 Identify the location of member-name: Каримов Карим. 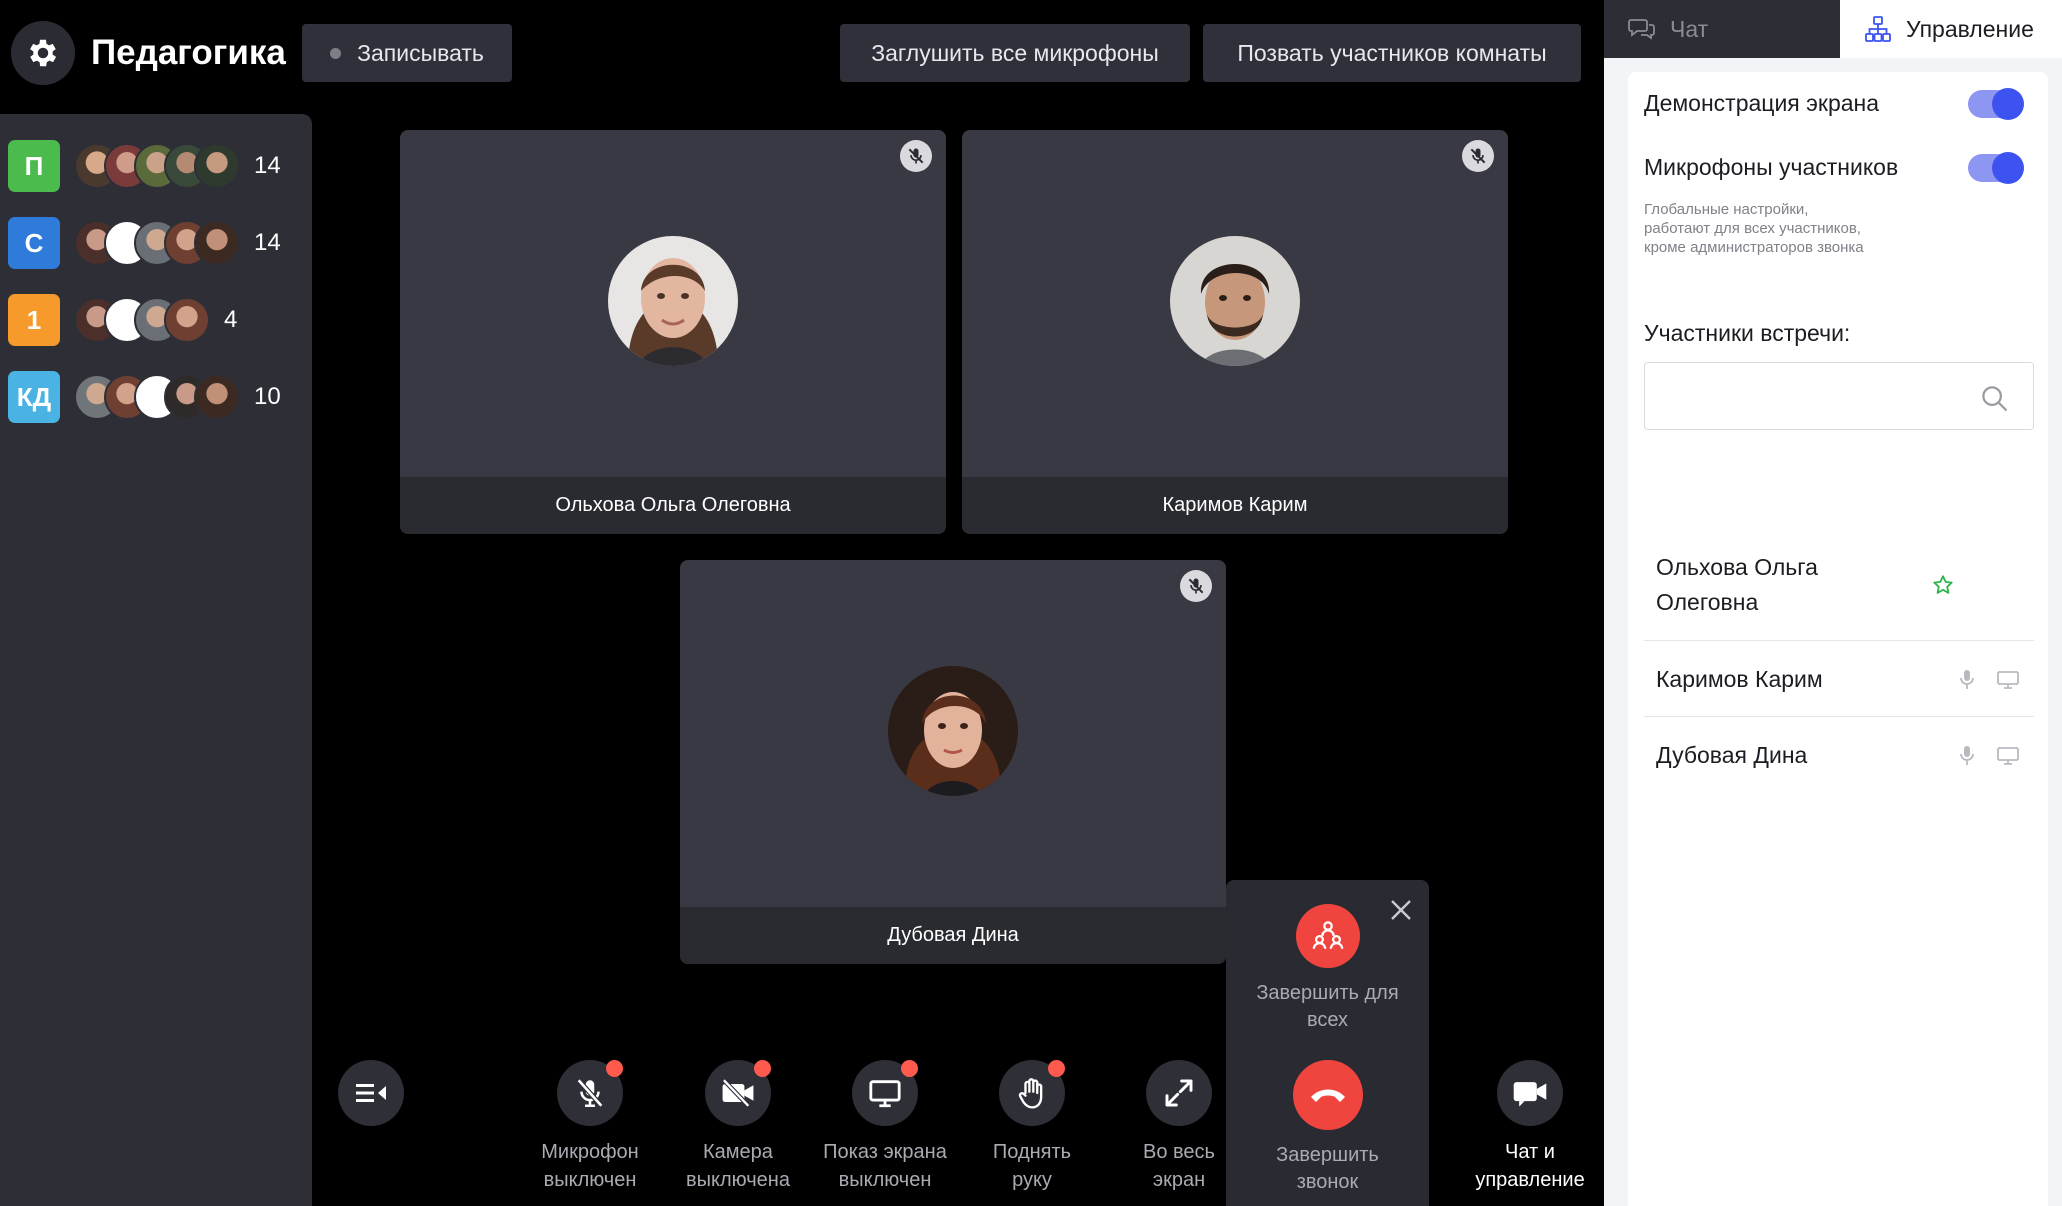
(1739, 679).